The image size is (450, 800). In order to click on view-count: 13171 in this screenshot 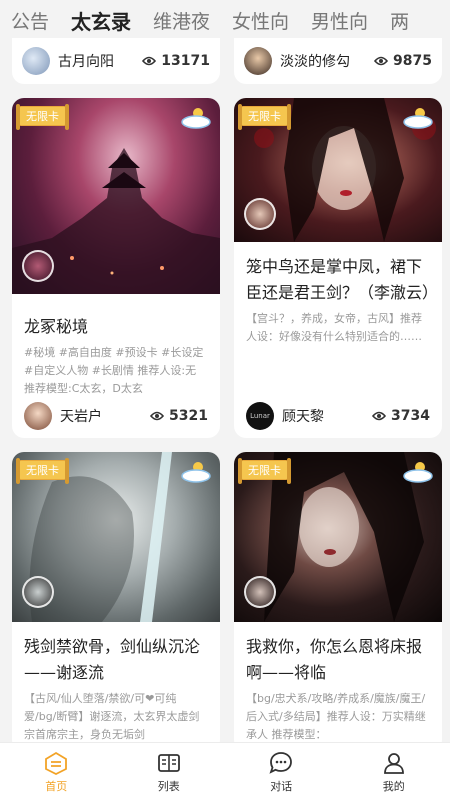, I will do `click(176, 61)`.